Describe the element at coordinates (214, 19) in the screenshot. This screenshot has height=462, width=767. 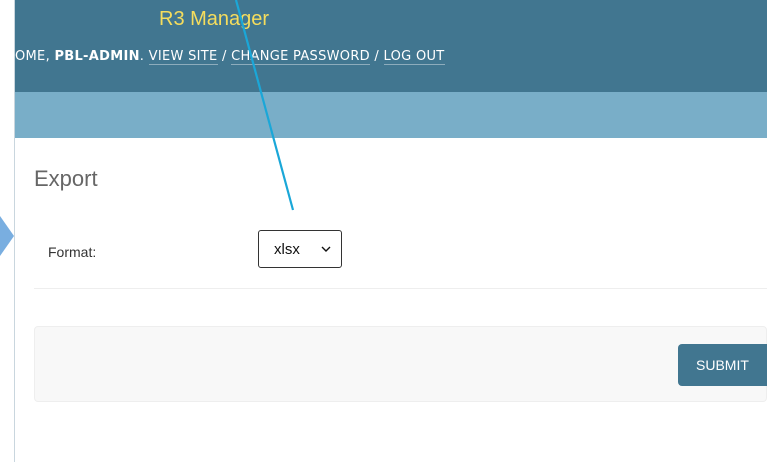
I see `site-title: R3 Manager` at that location.